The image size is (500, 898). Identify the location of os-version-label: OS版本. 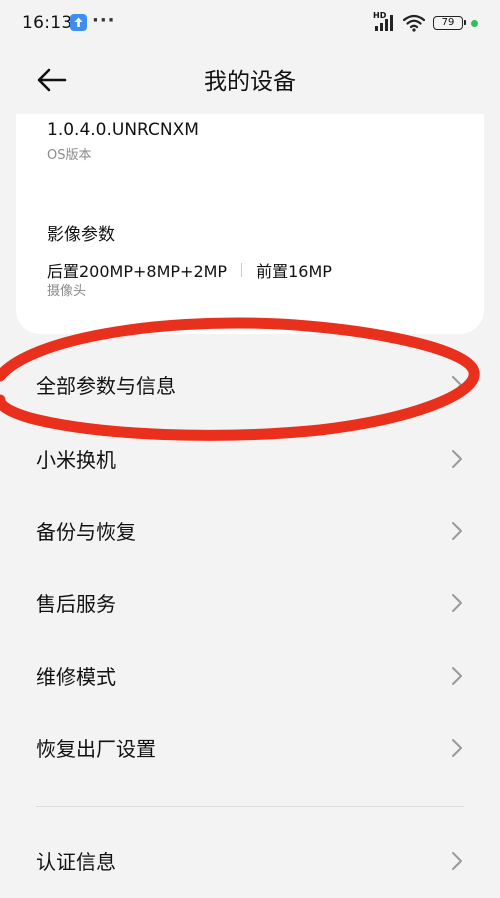
(69, 155).